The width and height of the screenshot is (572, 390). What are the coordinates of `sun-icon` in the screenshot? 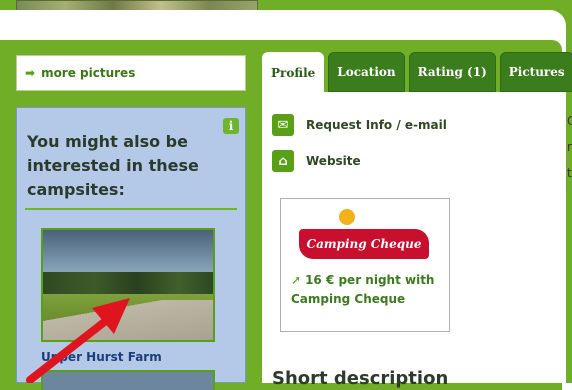 It's located at (347, 217).